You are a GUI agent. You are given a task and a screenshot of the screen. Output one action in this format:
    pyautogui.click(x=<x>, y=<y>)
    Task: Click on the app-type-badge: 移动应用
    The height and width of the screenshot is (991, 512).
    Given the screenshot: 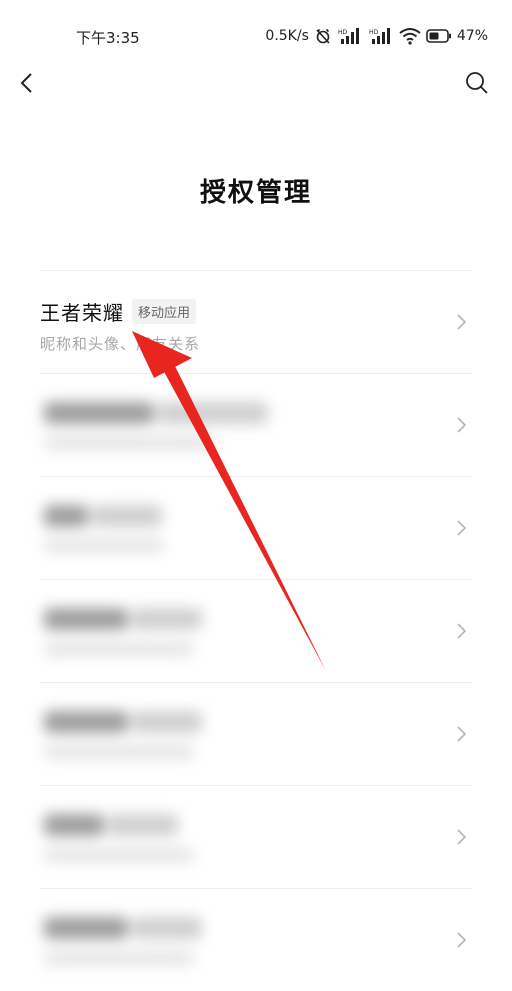 What is the action you would take?
    pyautogui.click(x=164, y=311)
    